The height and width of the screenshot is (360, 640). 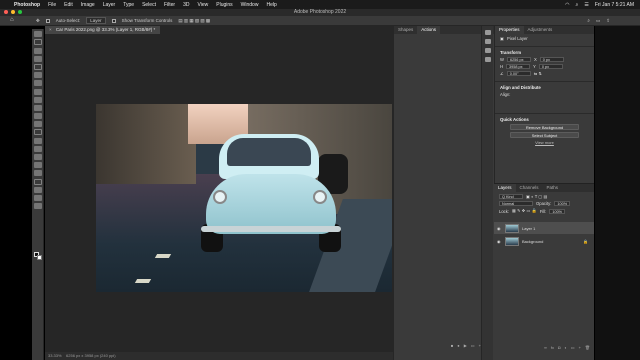 What do you see at coordinates (52, 5) in the screenshot?
I see `menu-file: File` at bounding box center [52, 5].